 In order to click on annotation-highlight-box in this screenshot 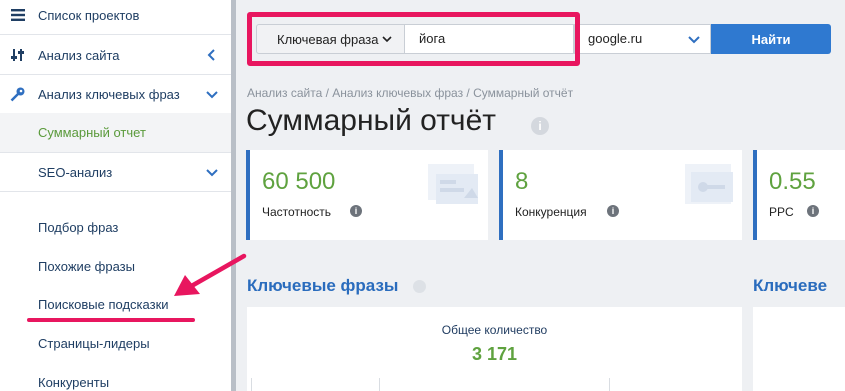, I will do `click(413, 39)`.